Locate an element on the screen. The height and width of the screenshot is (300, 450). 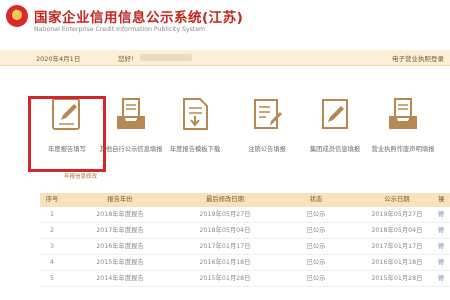
cell-modified-date: 2017年01月17日 is located at coordinates (225, 246).